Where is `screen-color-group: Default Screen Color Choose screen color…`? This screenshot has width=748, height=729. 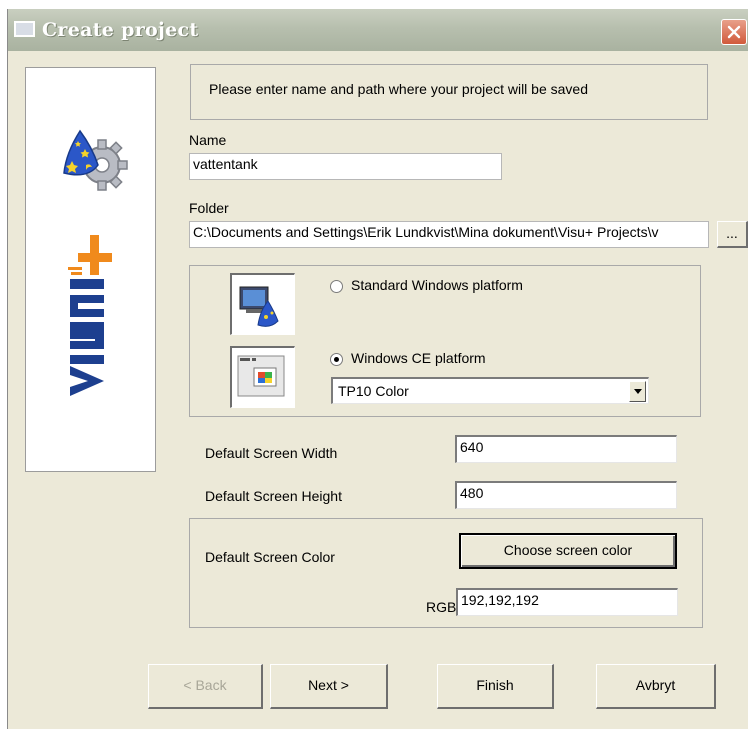
screen-color-group: Default Screen Color Choose screen color… is located at coordinates (446, 573).